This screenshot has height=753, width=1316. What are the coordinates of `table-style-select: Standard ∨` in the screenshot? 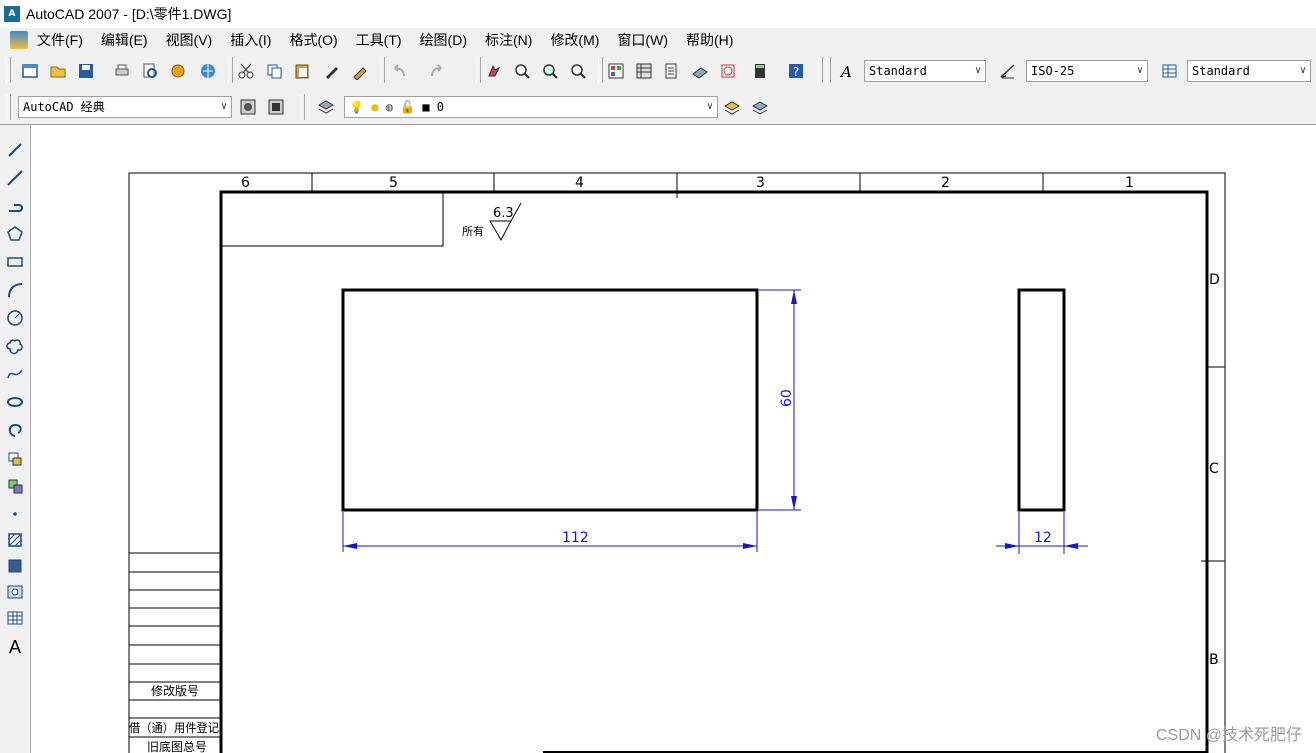 It's located at (1249, 71).